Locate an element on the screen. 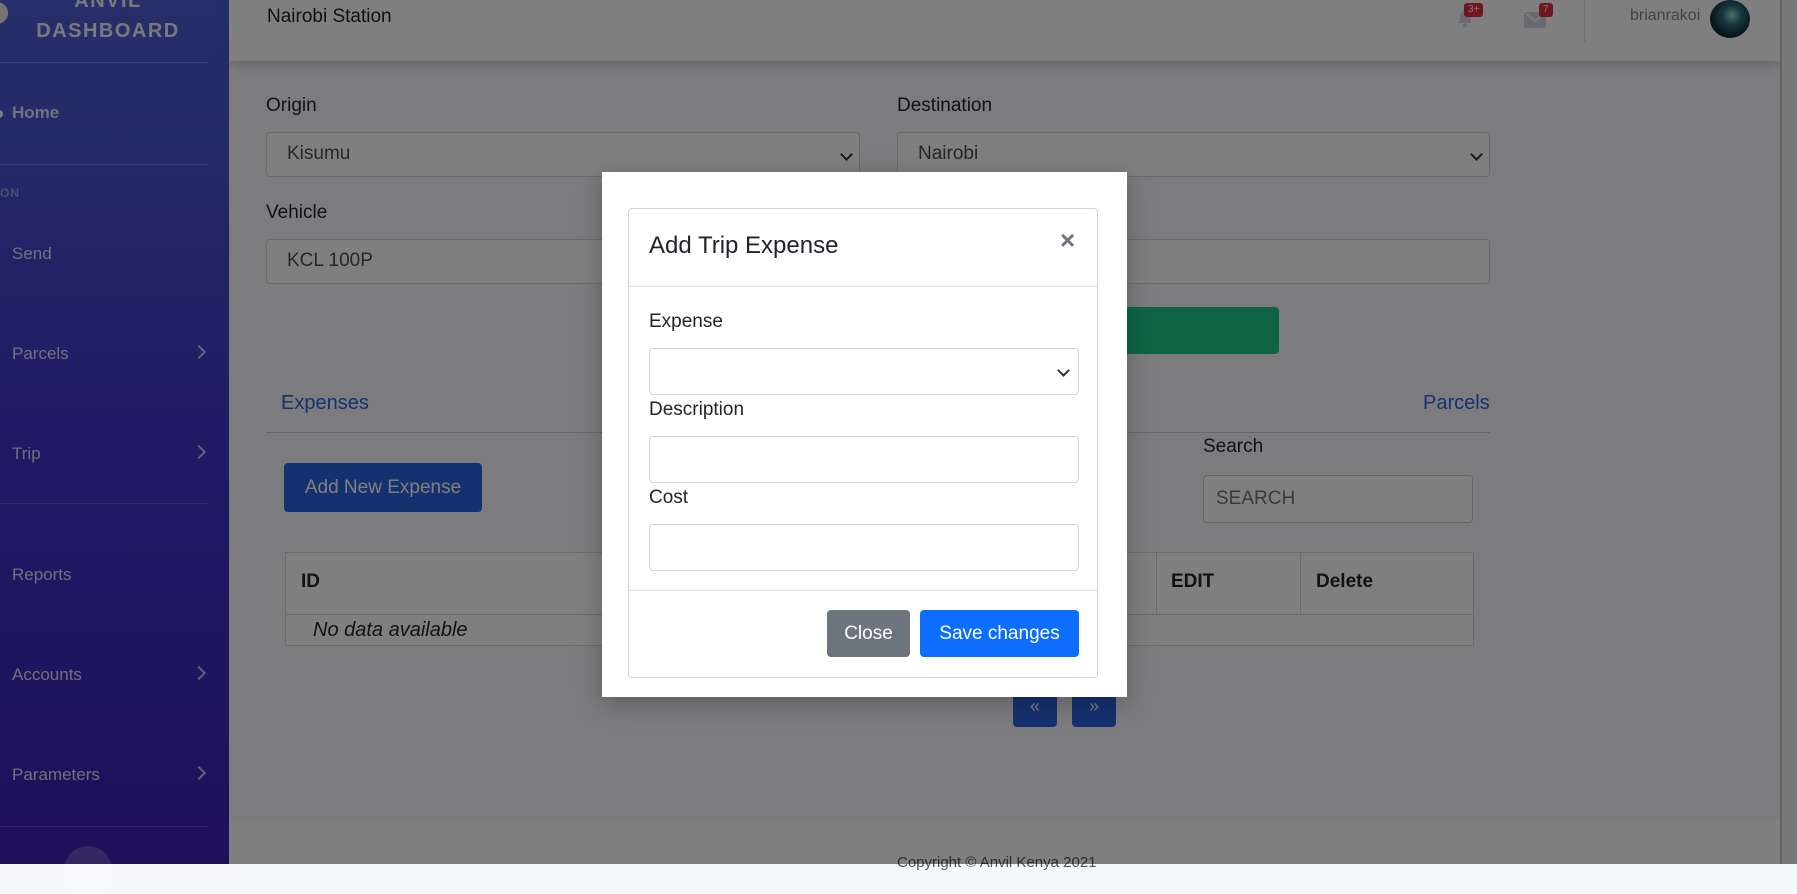  save-changes-button: Save changes is located at coordinates (999, 633).